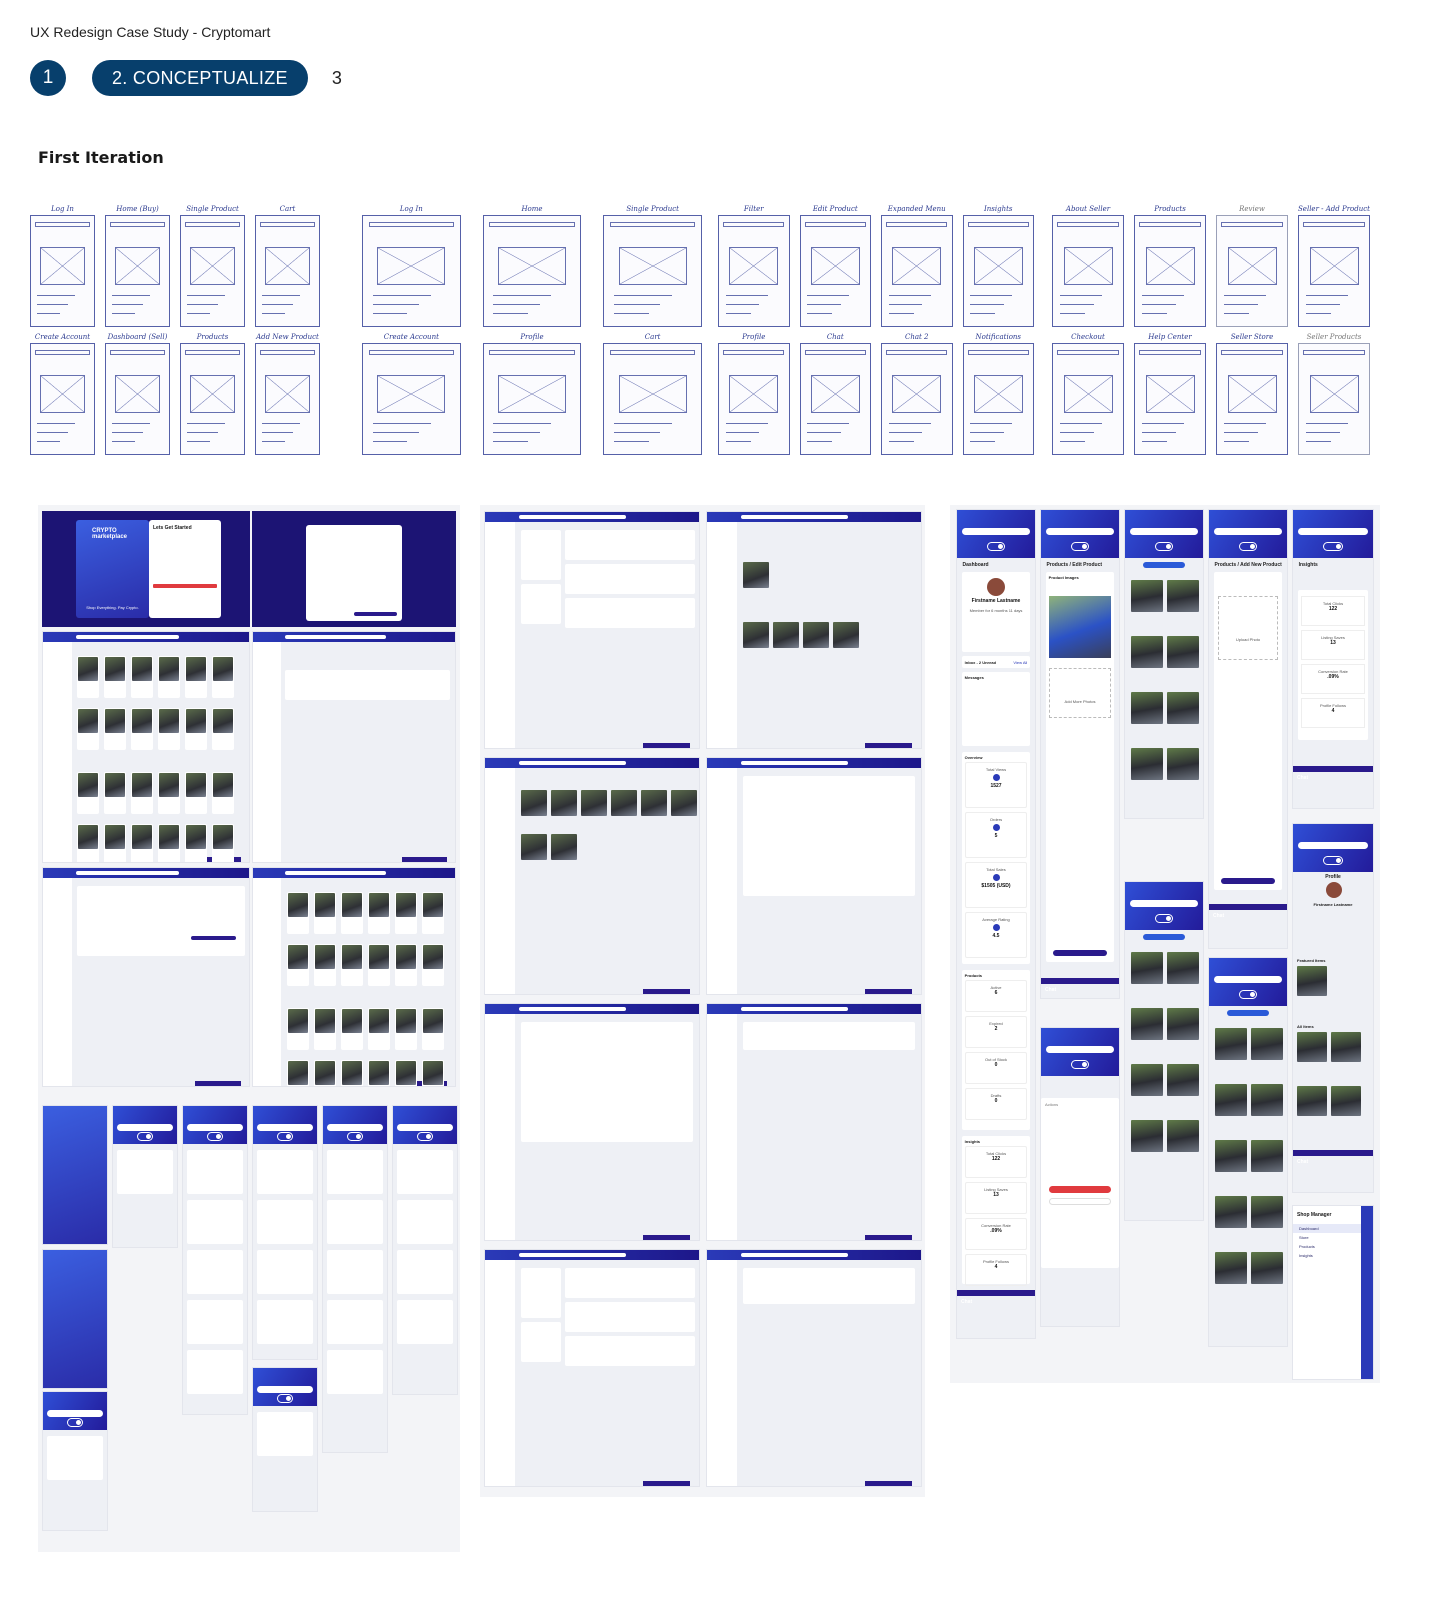  Describe the element at coordinates (213, 938) in the screenshot. I see `checkout-button` at that location.